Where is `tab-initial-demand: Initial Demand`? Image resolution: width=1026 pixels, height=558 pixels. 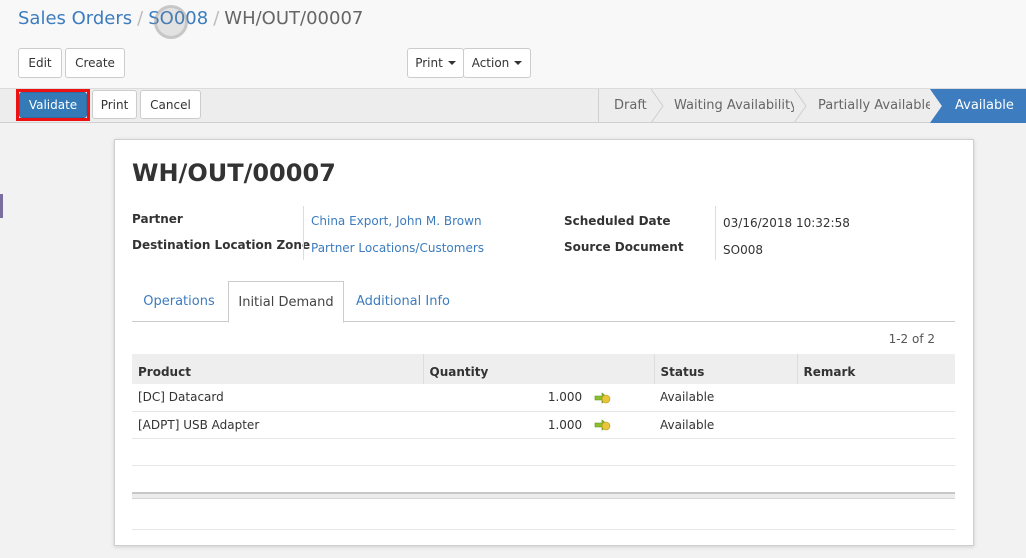 tab-initial-demand: Initial Demand is located at coordinates (286, 302).